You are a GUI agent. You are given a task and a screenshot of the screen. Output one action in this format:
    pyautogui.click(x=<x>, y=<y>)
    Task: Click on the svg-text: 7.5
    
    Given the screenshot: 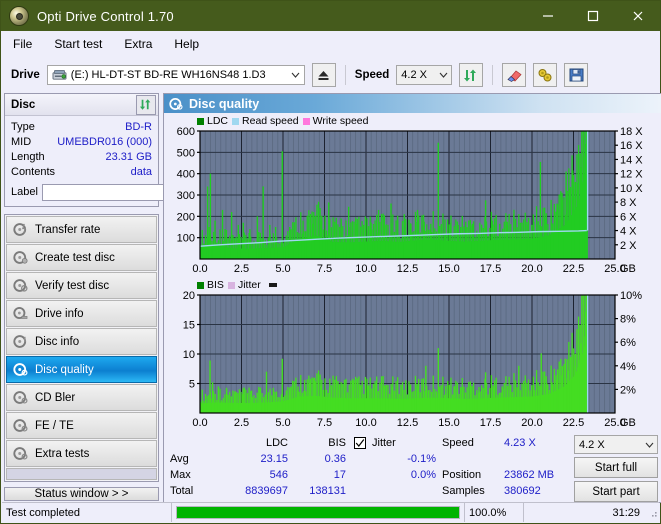 What is the action you would take?
    pyautogui.click(x=324, y=423)
    